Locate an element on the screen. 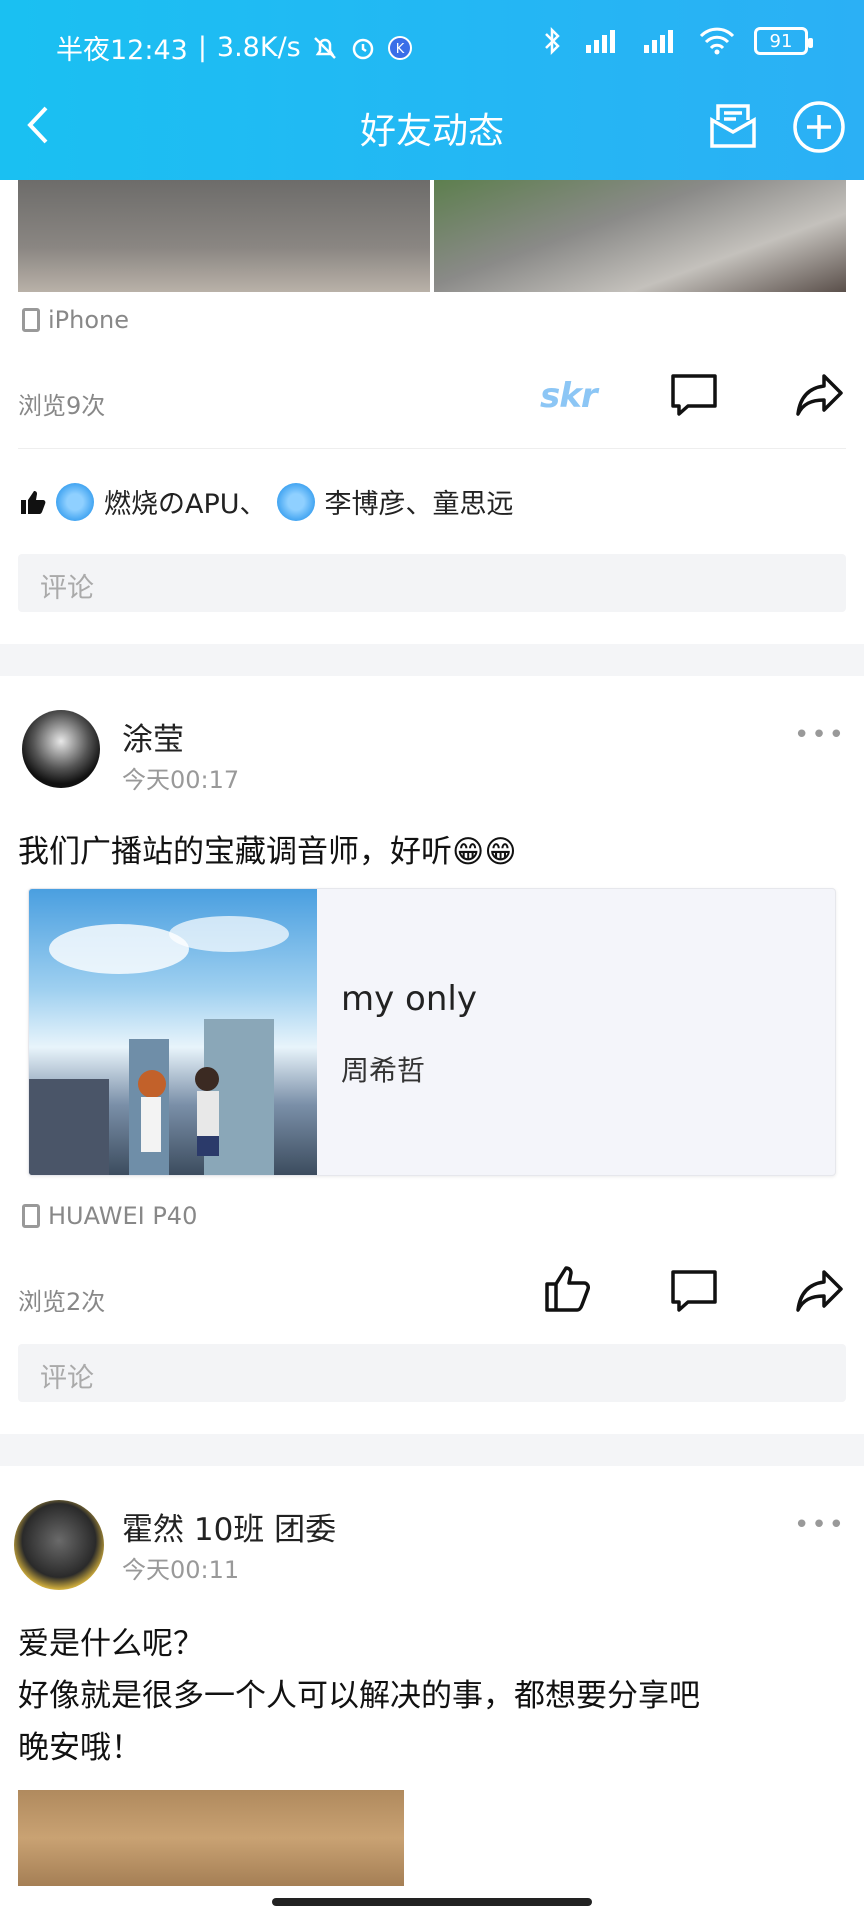 The width and height of the screenshot is (864, 1920). status-bar-left: 半夜12:43 | 3.8K/s K is located at coordinates (234, 47).